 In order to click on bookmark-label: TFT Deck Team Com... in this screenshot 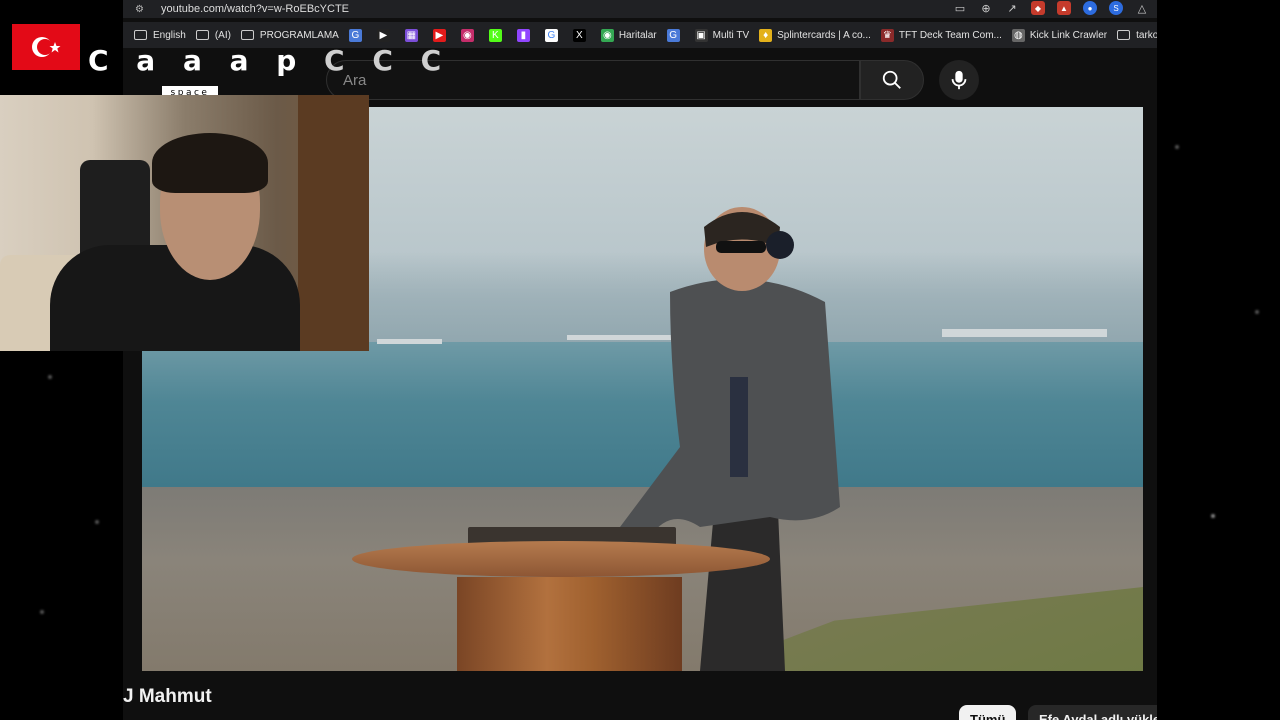, I will do `click(950, 35)`.